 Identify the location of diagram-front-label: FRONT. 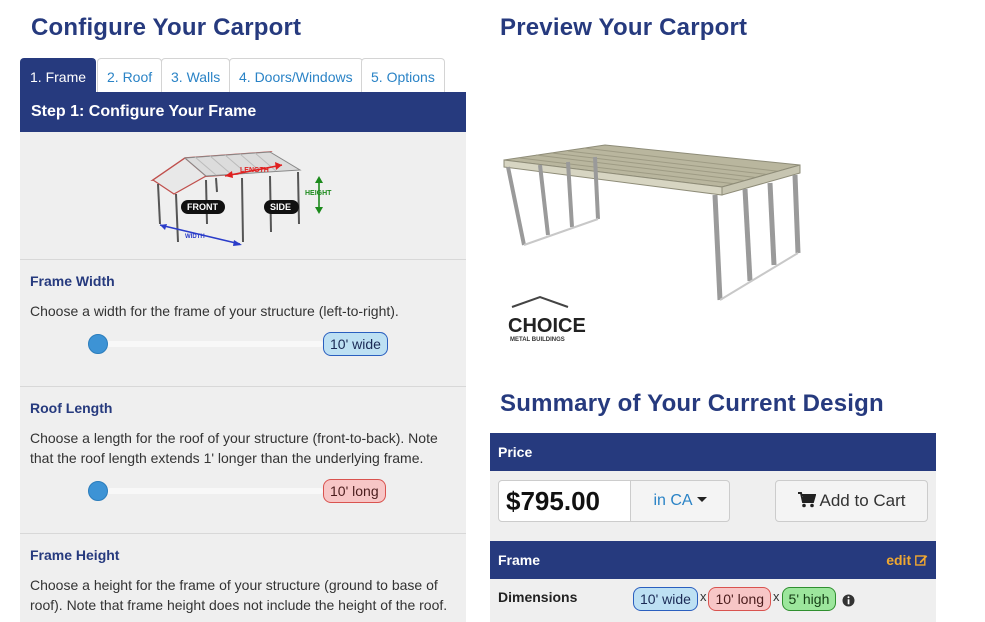
(202, 207).